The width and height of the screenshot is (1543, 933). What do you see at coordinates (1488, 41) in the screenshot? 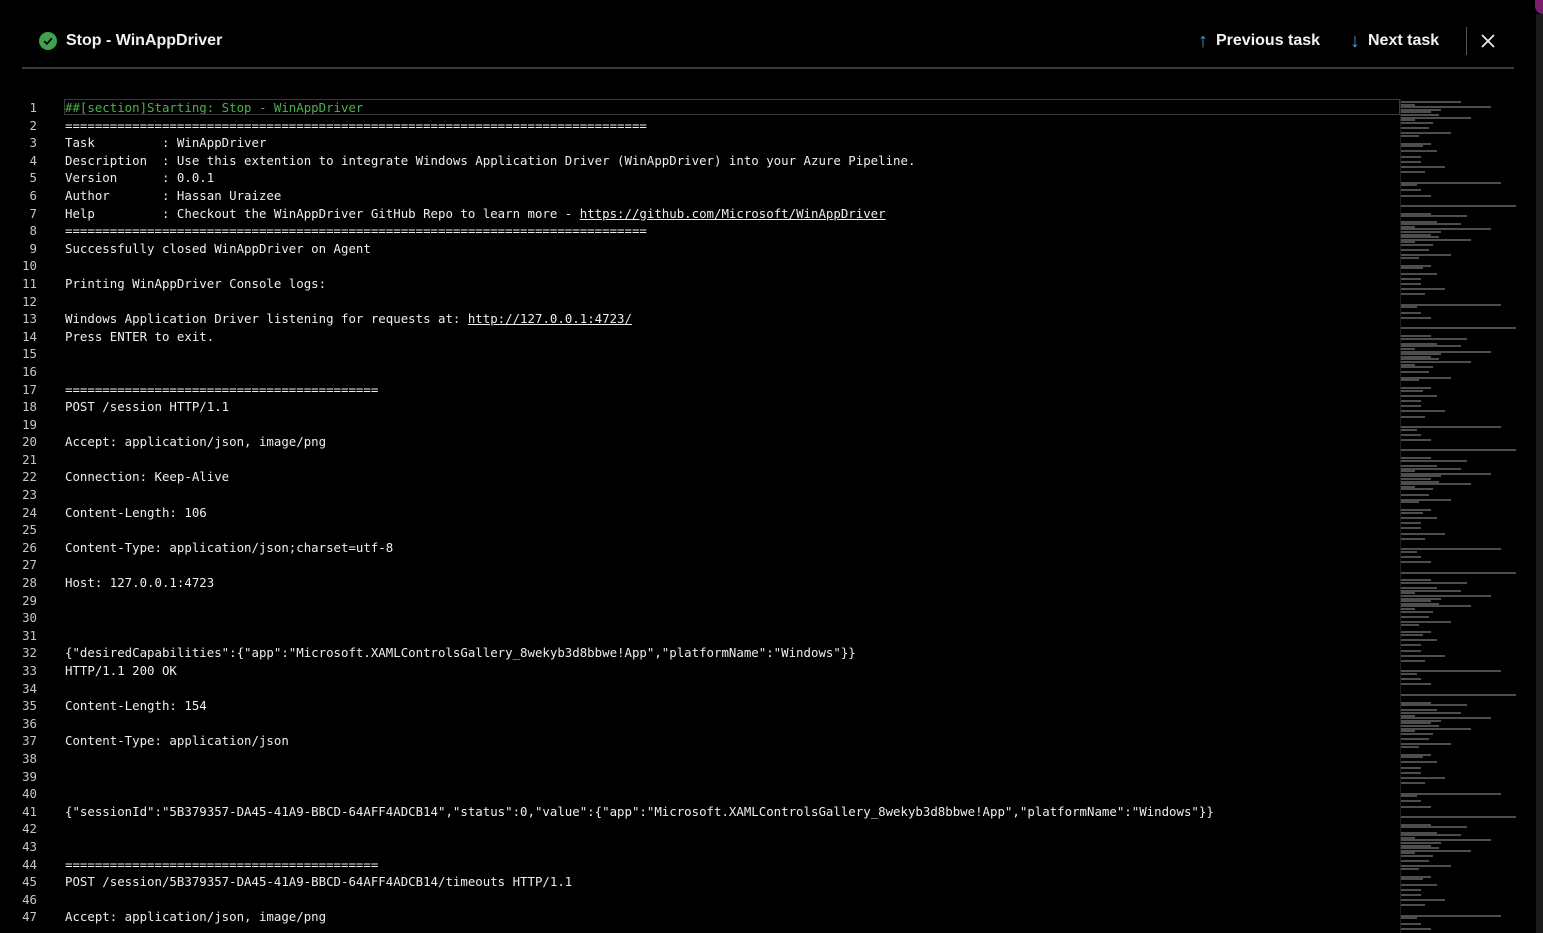
I see `close-button` at bounding box center [1488, 41].